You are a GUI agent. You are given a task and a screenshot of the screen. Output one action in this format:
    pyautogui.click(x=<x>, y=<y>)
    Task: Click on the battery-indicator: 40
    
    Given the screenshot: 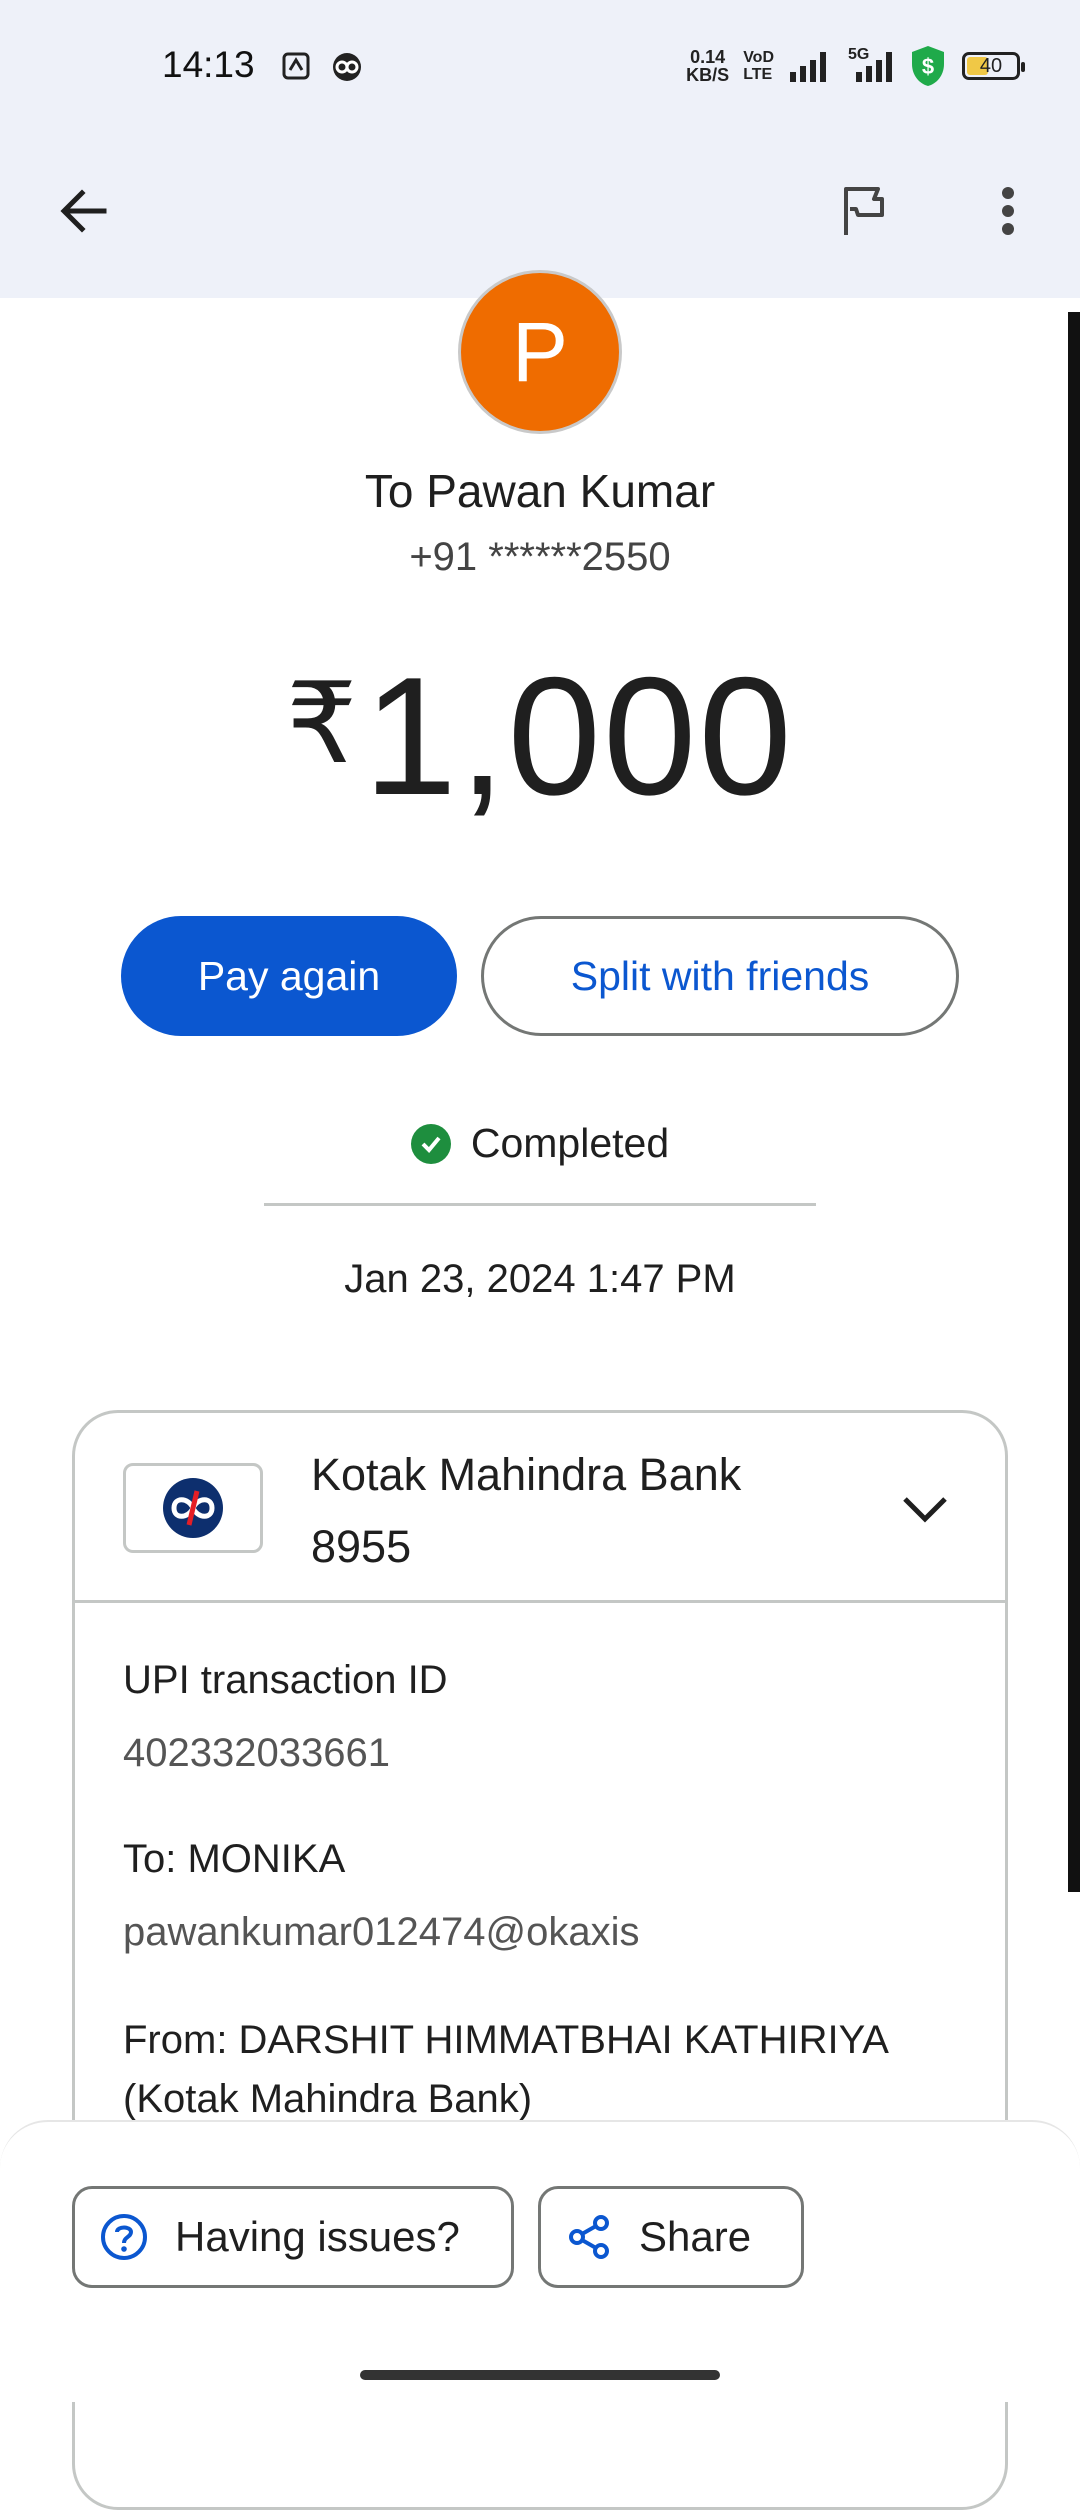 What is the action you would take?
    pyautogui.click(x=993, y=66)
    